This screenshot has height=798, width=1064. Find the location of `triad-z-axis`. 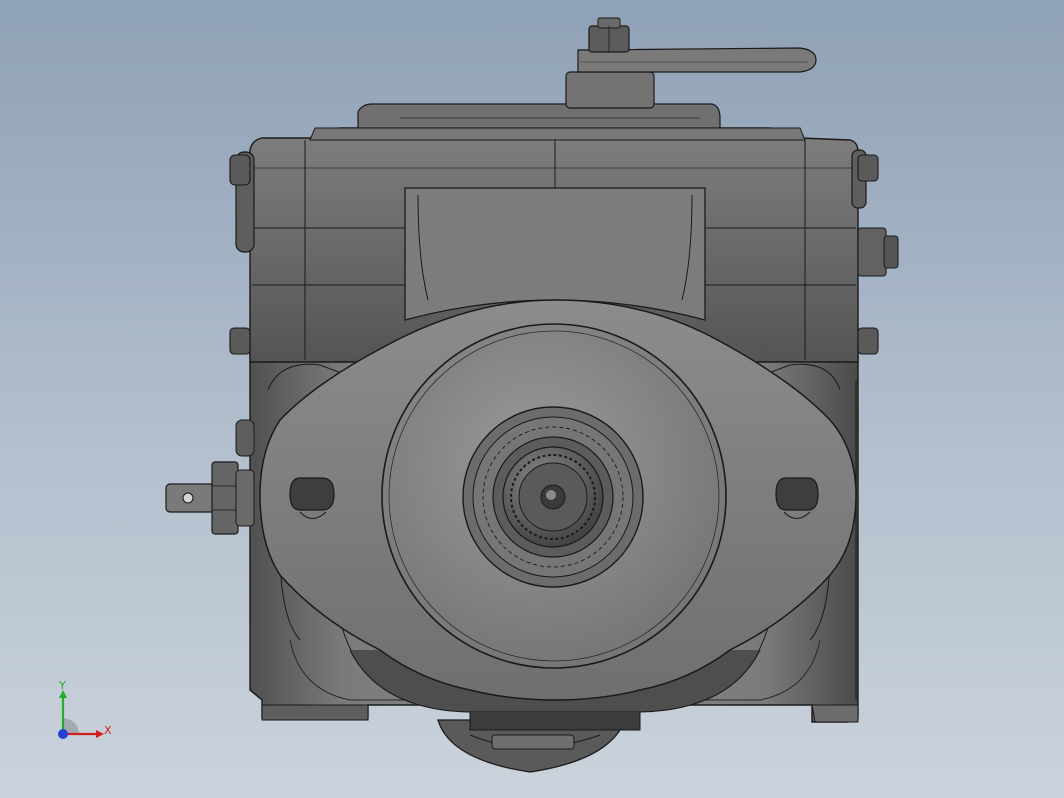

triad-z-axis is located at coordinates (63, 734).